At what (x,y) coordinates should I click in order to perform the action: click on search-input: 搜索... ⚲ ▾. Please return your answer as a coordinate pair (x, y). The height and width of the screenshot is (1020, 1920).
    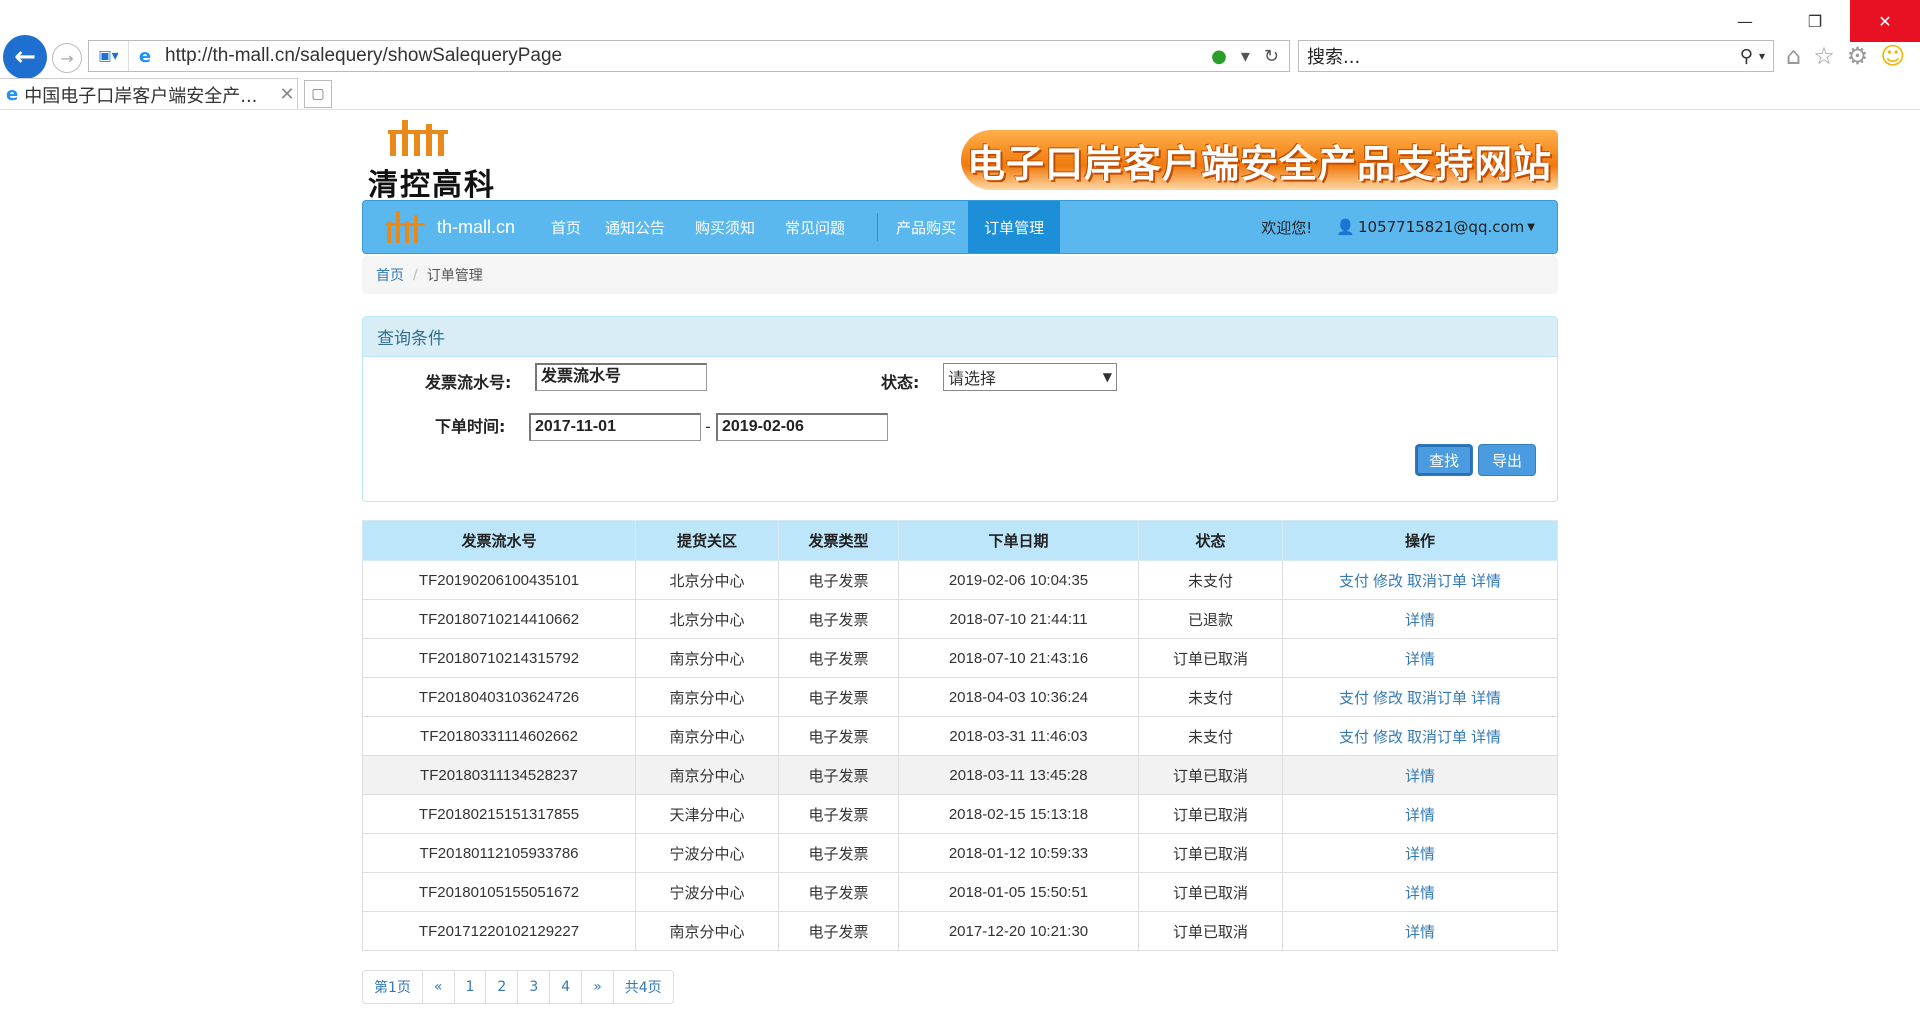
    Looking at the image, I should click on (1536, 56).